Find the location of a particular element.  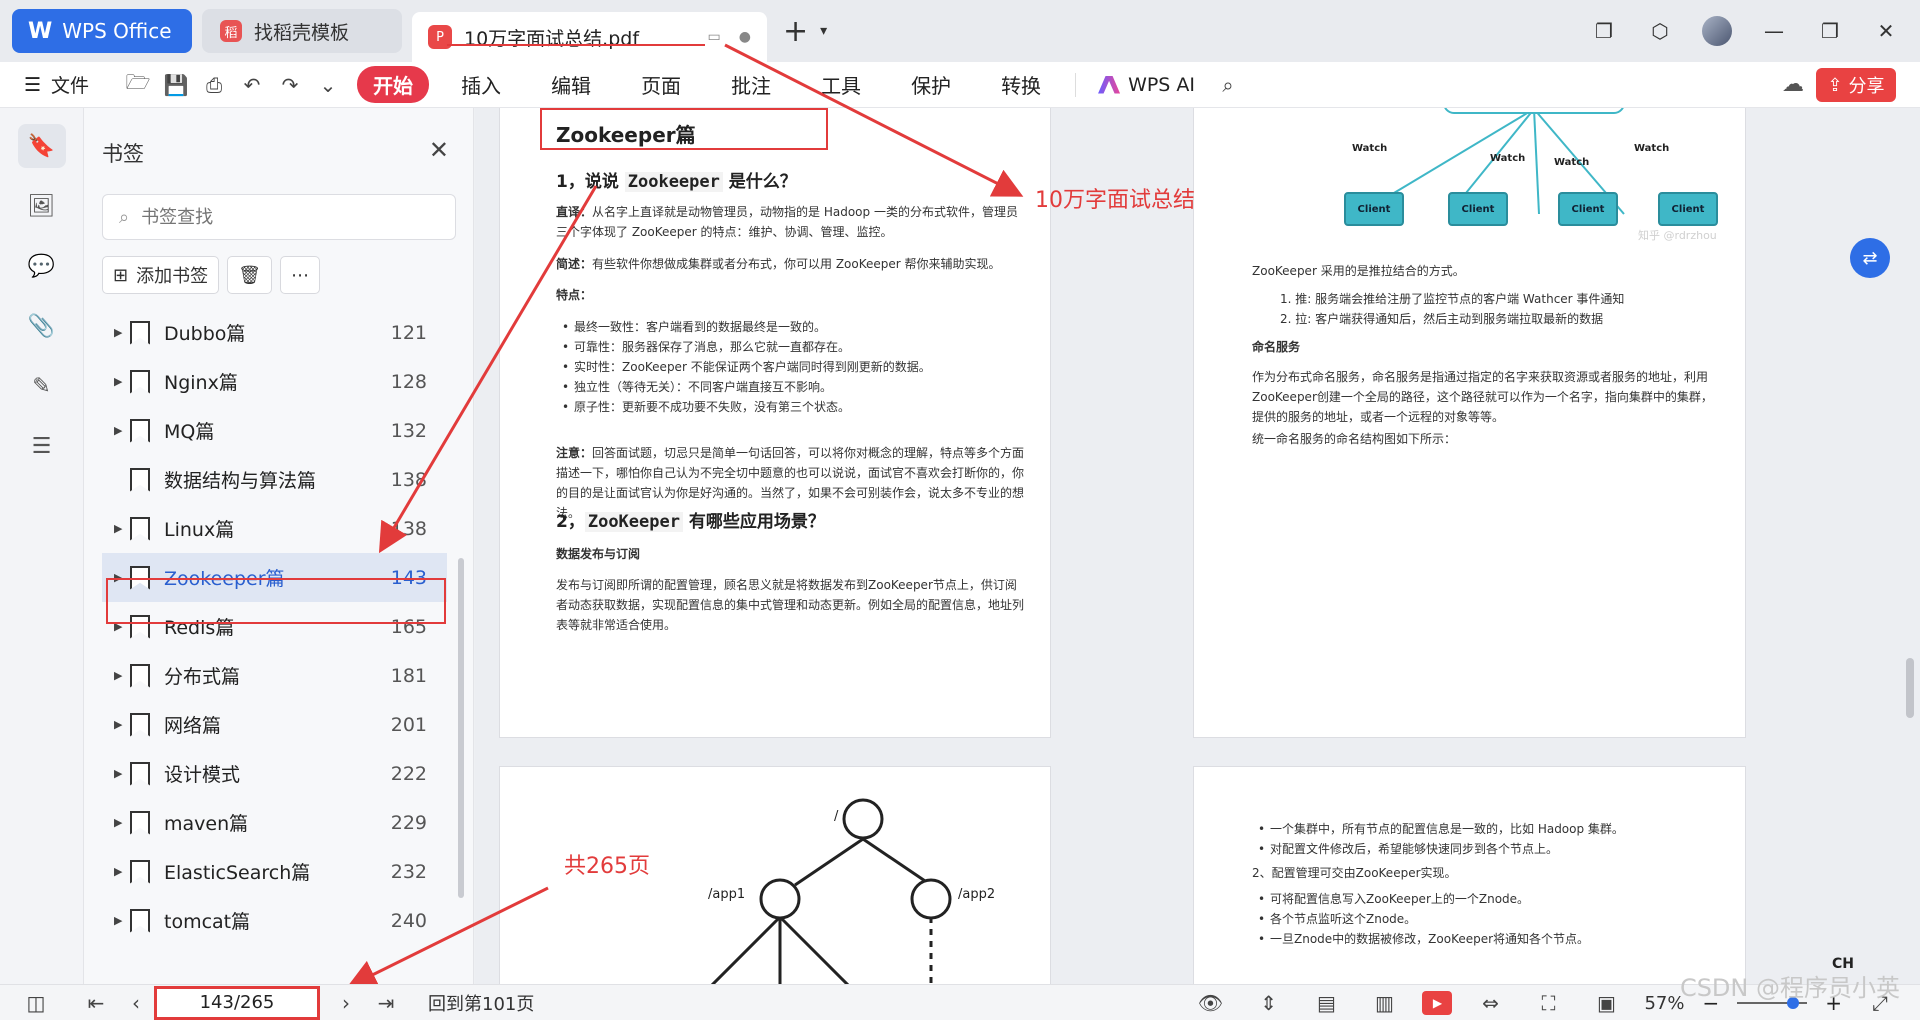

bookmark-label: 分布式篇 is located at coordinates (202, 677).